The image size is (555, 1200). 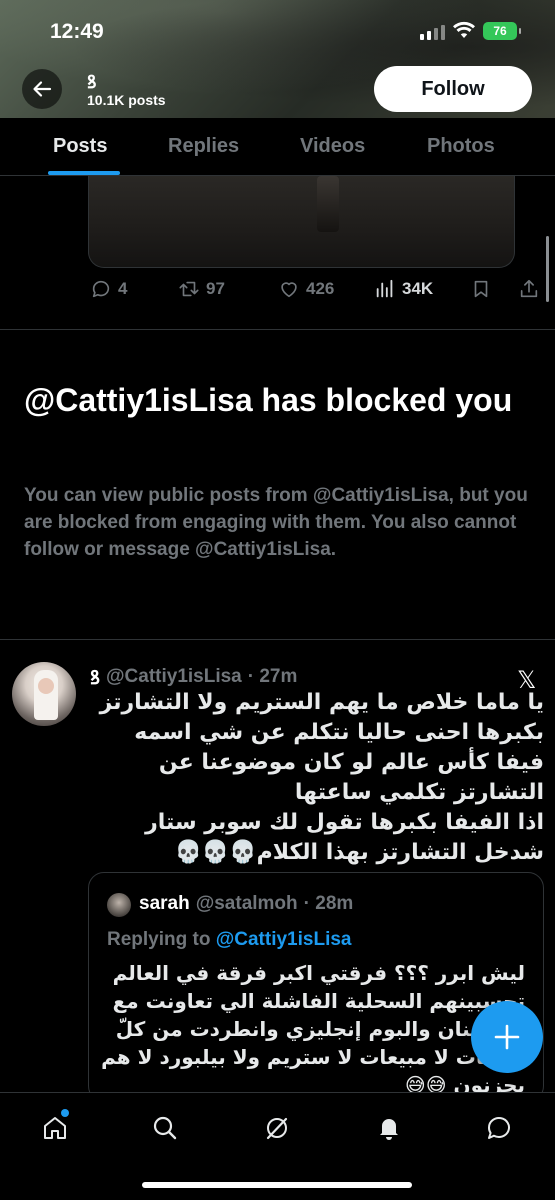 I want to click on home-indicator, so click(x=277, y=1185).